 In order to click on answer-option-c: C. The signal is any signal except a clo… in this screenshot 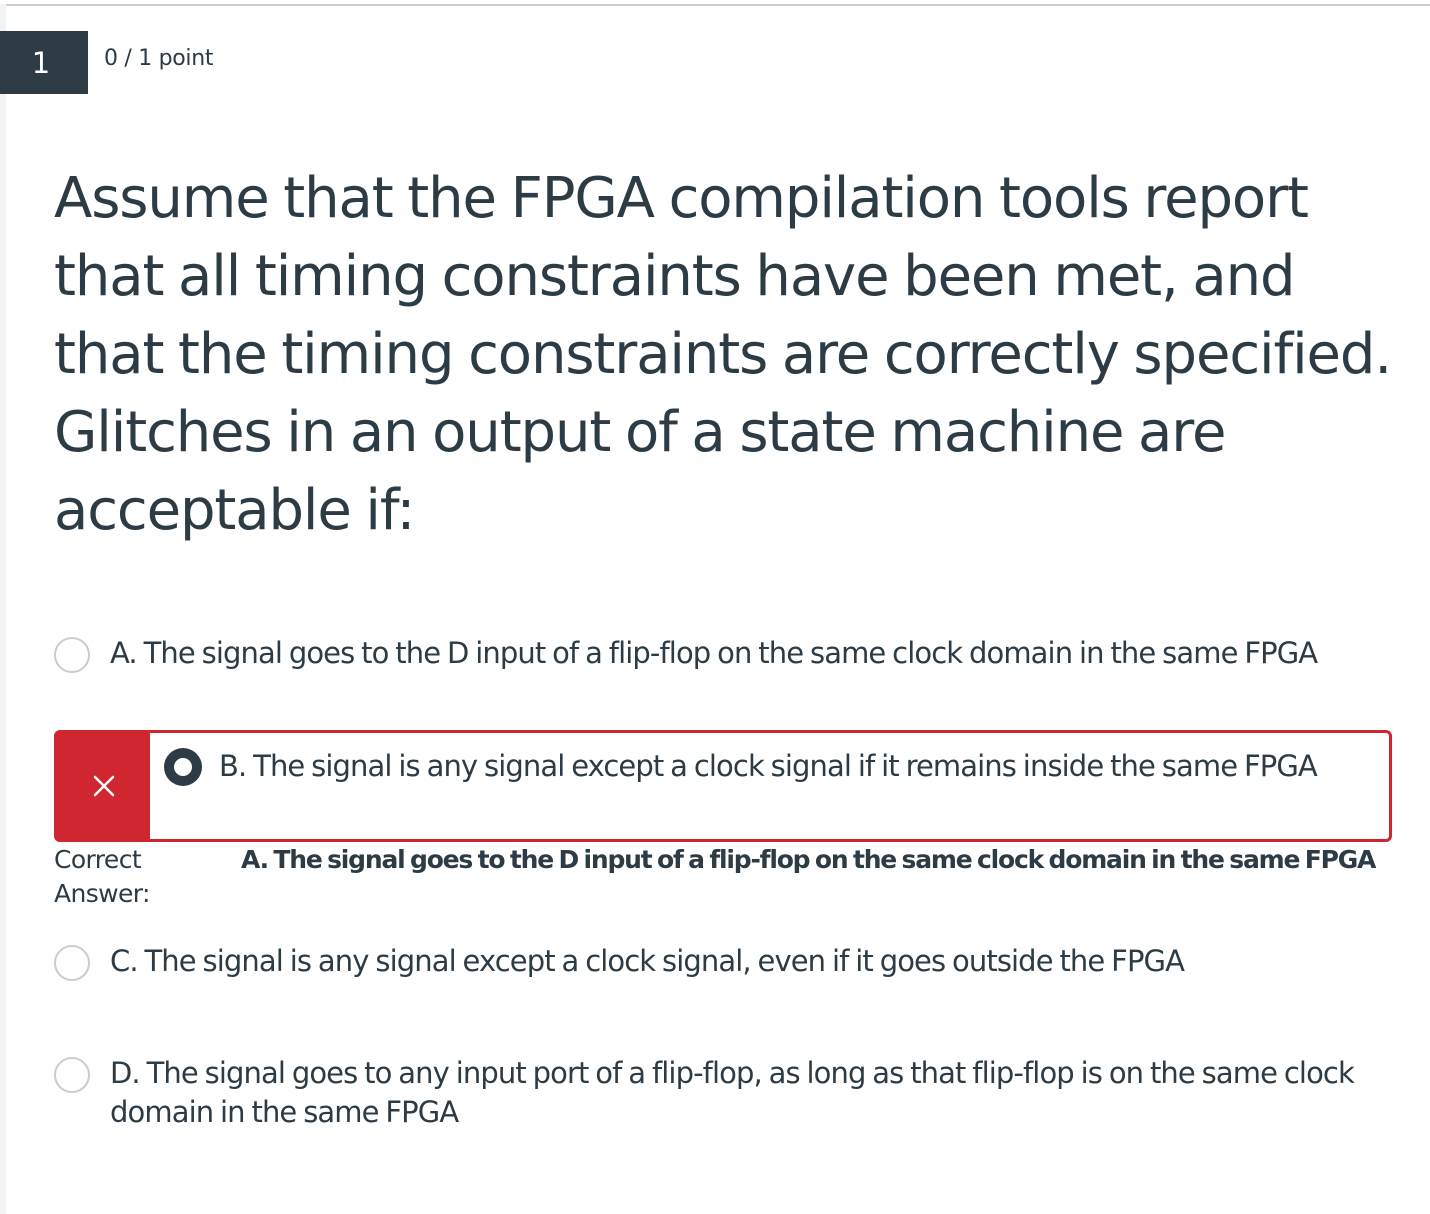, I will do `click(619, 961)`.